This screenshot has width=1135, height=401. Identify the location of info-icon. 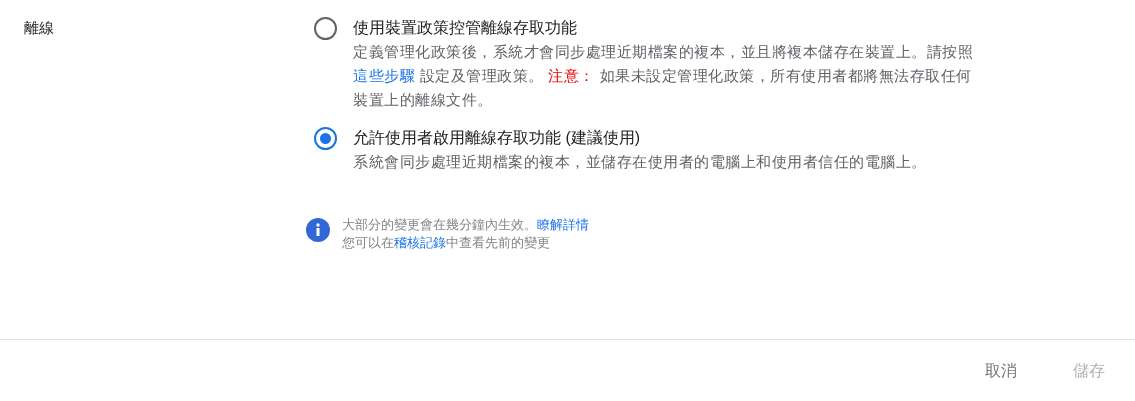
(318, 230).